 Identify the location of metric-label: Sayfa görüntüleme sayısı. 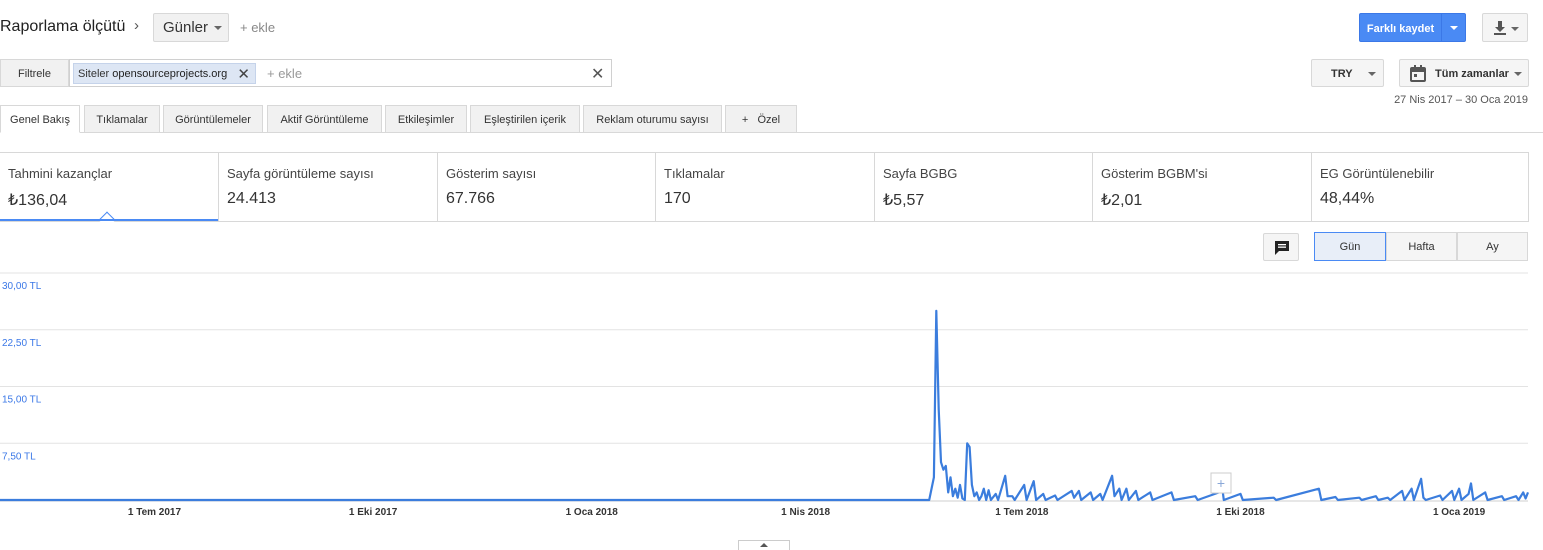
(300, 173).